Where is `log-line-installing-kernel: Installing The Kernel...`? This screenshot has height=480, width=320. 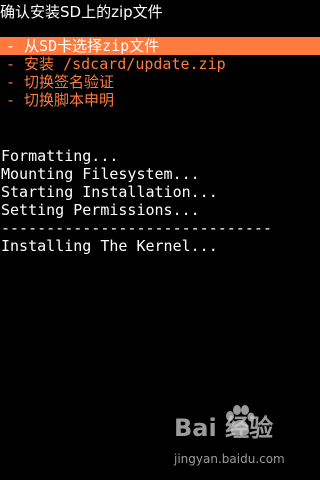 log-line-installing-kernel: Installing The Kernel... is located at coordinates (109, 246).